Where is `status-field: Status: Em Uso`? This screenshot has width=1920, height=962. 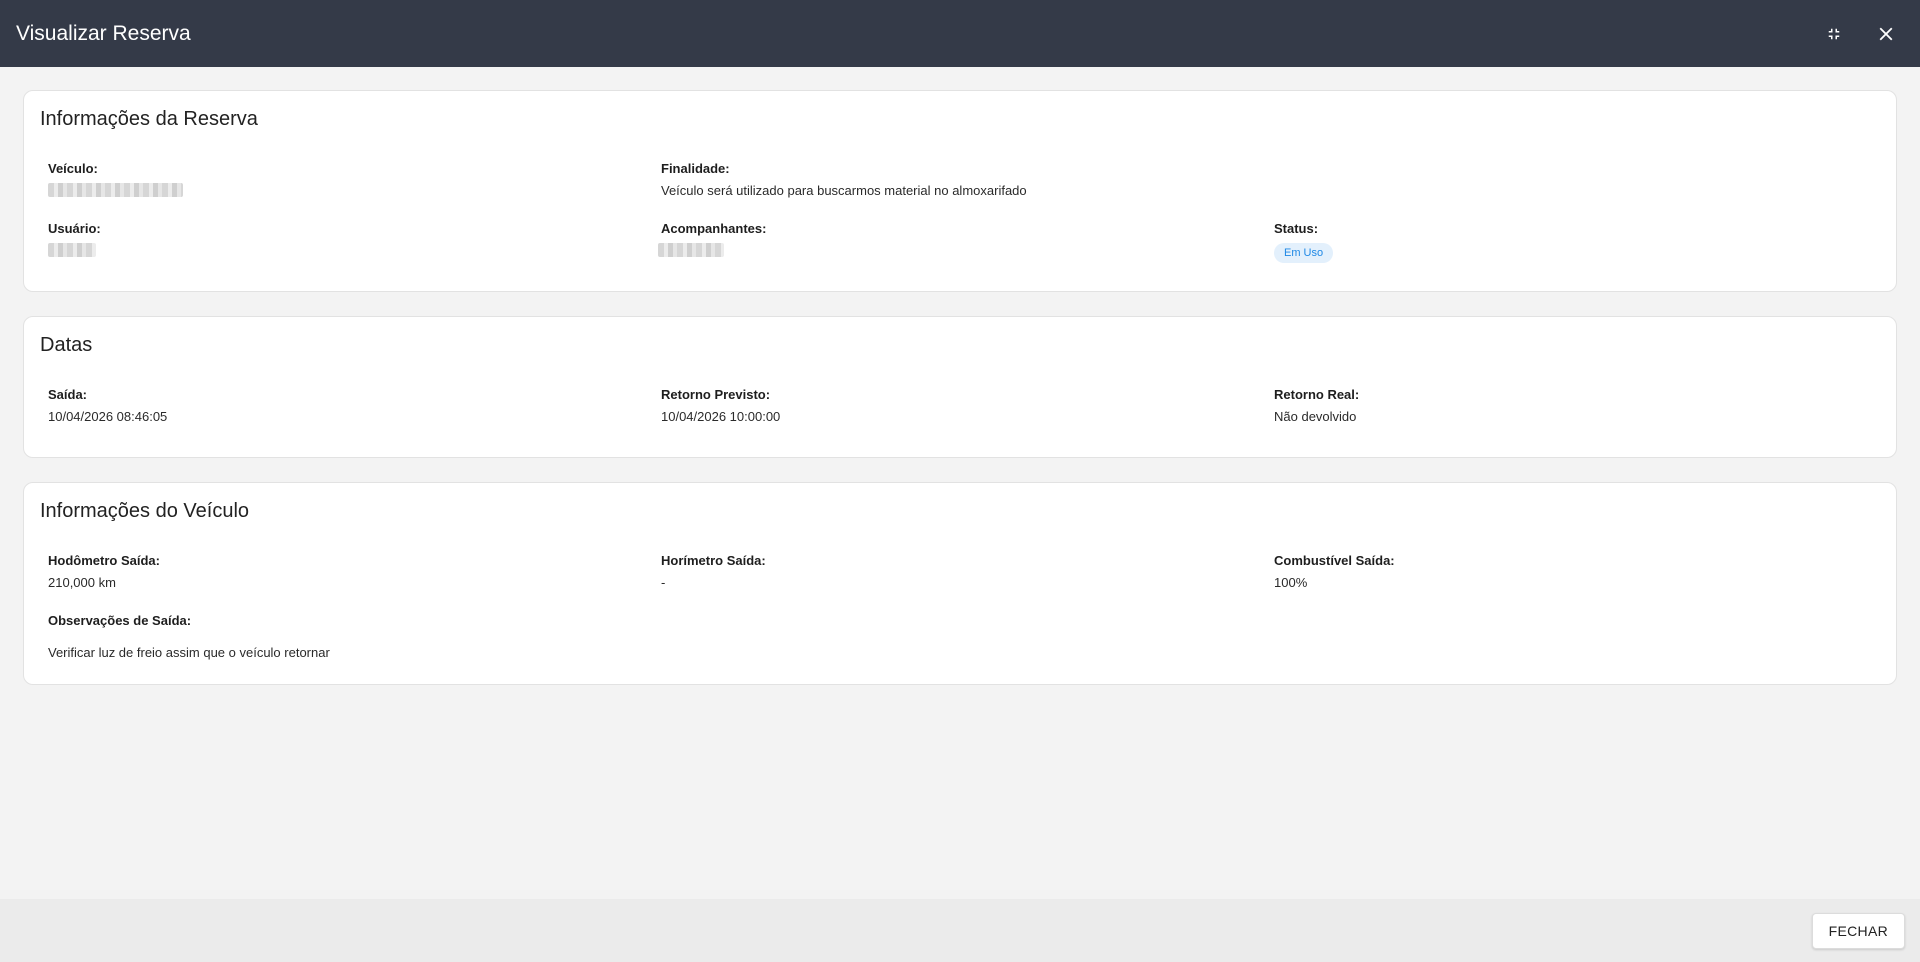 status-field: Status: Em Uso is located at coordinates (1577, 244).